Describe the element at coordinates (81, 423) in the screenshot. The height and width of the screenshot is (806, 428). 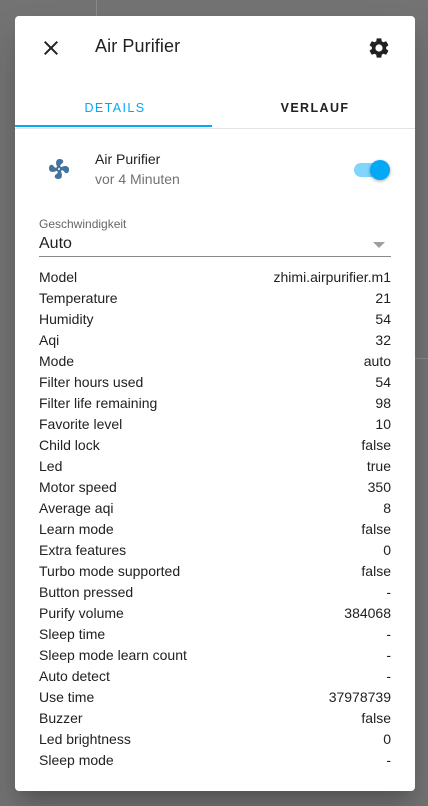
I see `attribute-name: Favorite level` at that location.